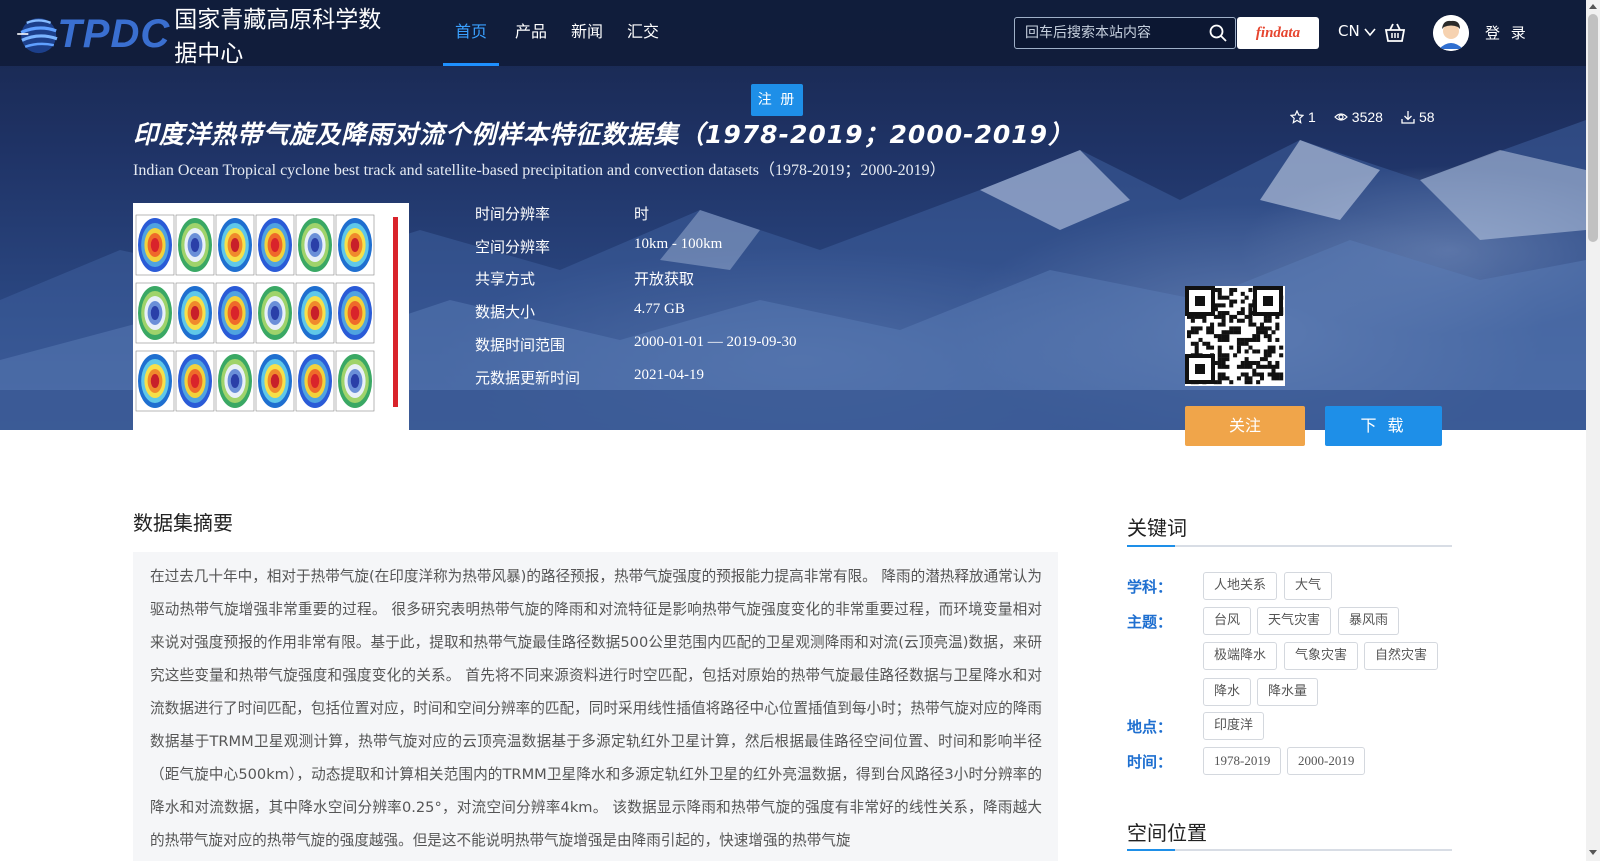 The width and height of the screenshot is (1600, 861). What do you see at coordinates (1297, 117) in the screenshot?
I see `star-icon` at bounding box center [1297, 117].